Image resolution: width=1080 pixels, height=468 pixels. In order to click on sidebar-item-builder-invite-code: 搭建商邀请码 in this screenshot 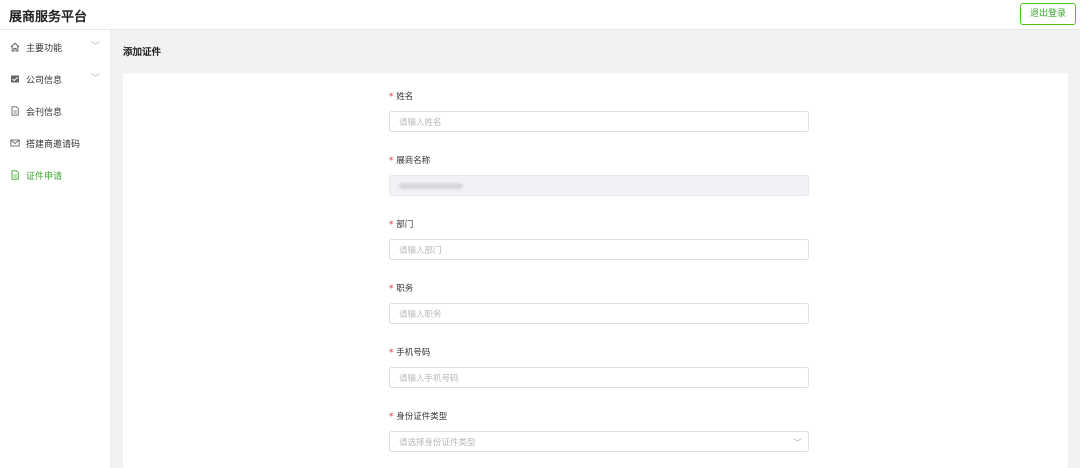, I will do `click(55, 144)`.